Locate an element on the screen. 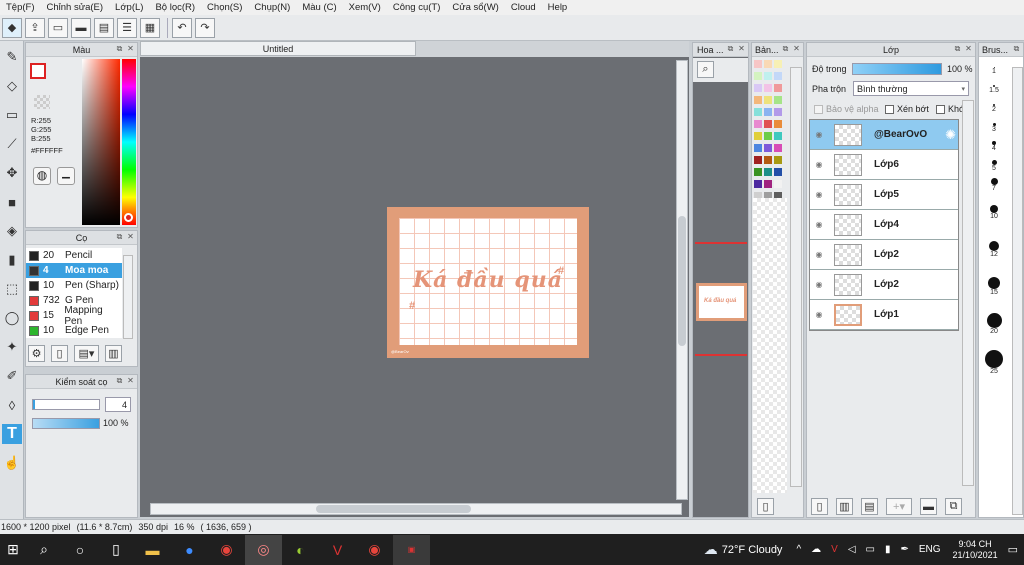 The width and height of the screenshot is (1024, 565). brush-size-option: 12 is located at coordinates (994, 249).